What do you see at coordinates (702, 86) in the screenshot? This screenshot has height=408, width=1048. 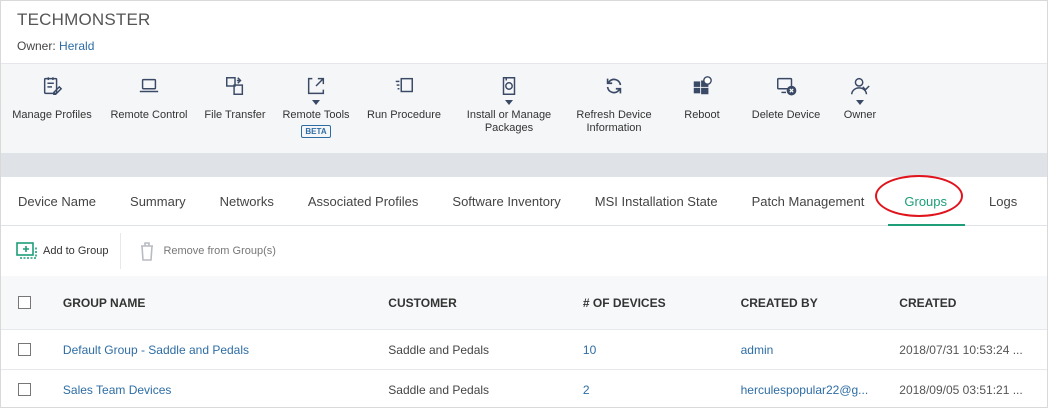 I see `windows-reboot-icon` at bounding box center [702, 86].